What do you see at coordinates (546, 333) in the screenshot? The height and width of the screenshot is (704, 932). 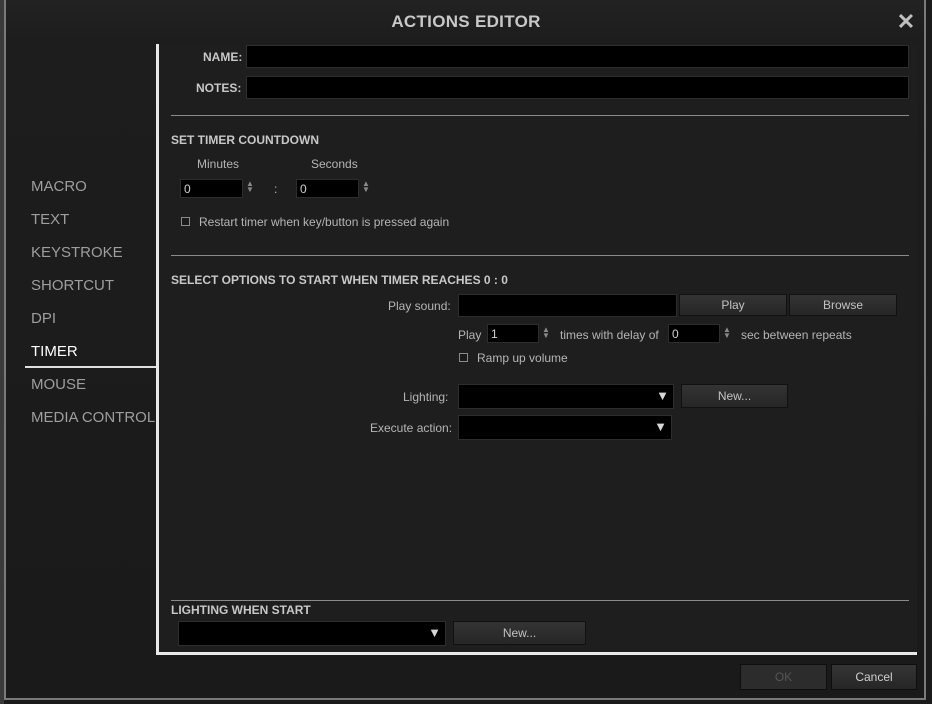 I see `repeat-spinner-icon: ▲ ▼` at bounding box center [546, 333].